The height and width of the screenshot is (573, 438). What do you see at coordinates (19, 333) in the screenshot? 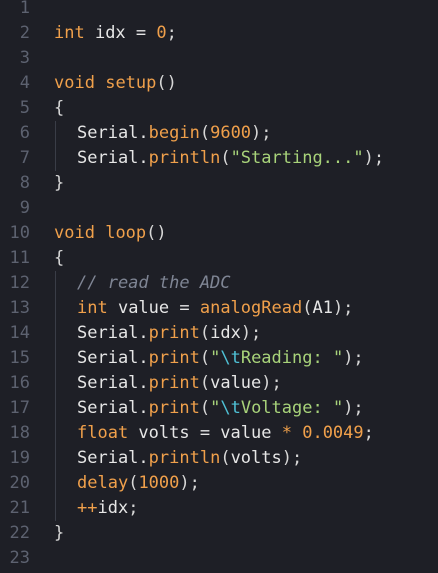
I see `line-number: 14` at bounding box center [19, 333].